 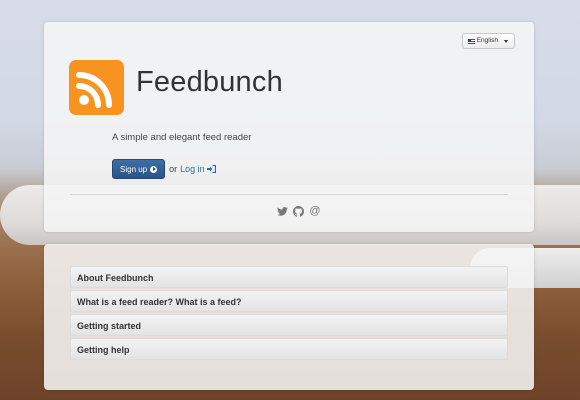 What do you see at coordinates (182, 137) in the screenshot?
I see `tagline: A simple and elegant feed reader` at bounding box center [182, 137].